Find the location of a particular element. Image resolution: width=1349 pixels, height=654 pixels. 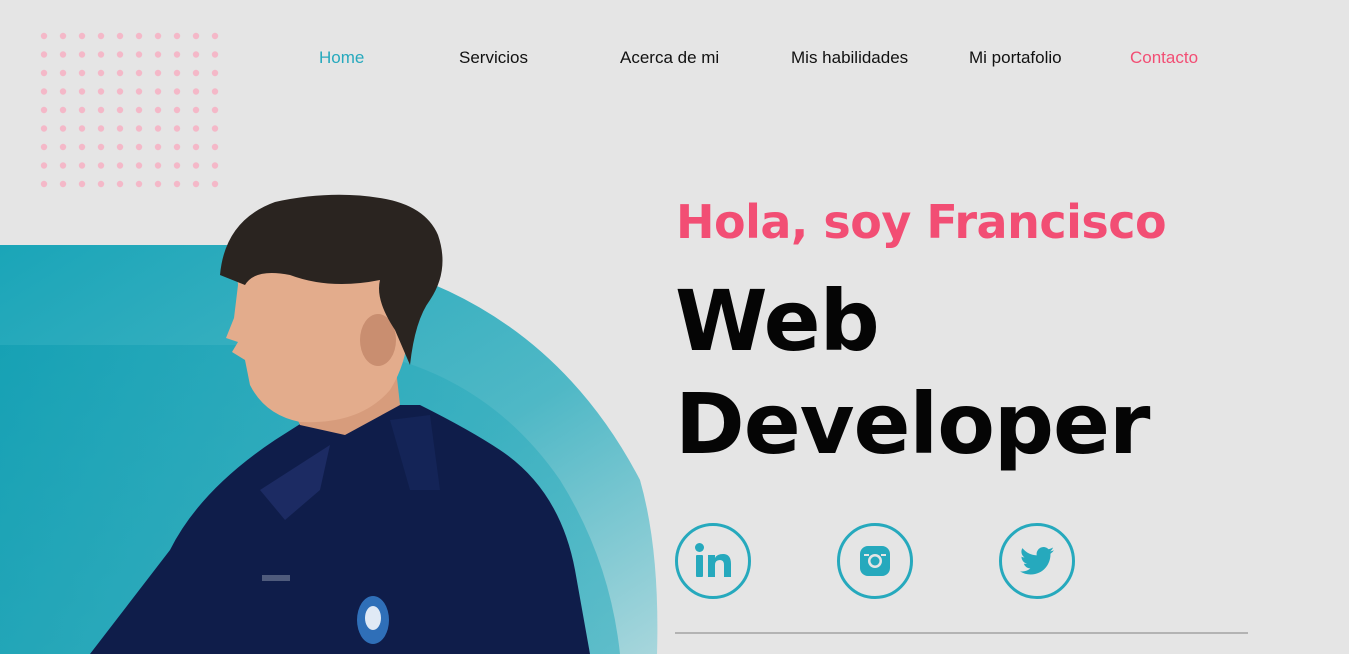

instagram-icon is located at coordinates (875, 561).